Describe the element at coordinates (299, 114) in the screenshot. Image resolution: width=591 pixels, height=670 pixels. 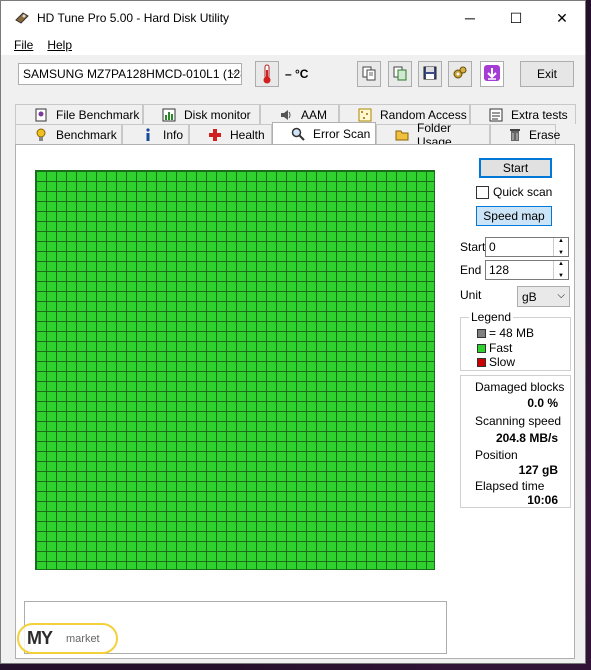
I see `tab-aam: AAM` at that location.